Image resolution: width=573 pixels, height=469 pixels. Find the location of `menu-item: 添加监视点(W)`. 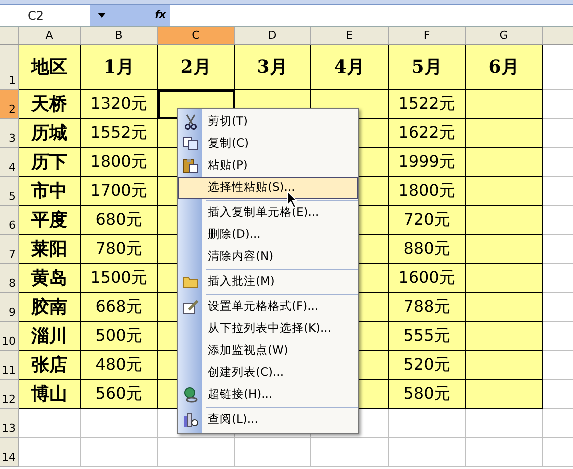

menu-item: 添加监视点(W) is located at coordinates (268, 351).